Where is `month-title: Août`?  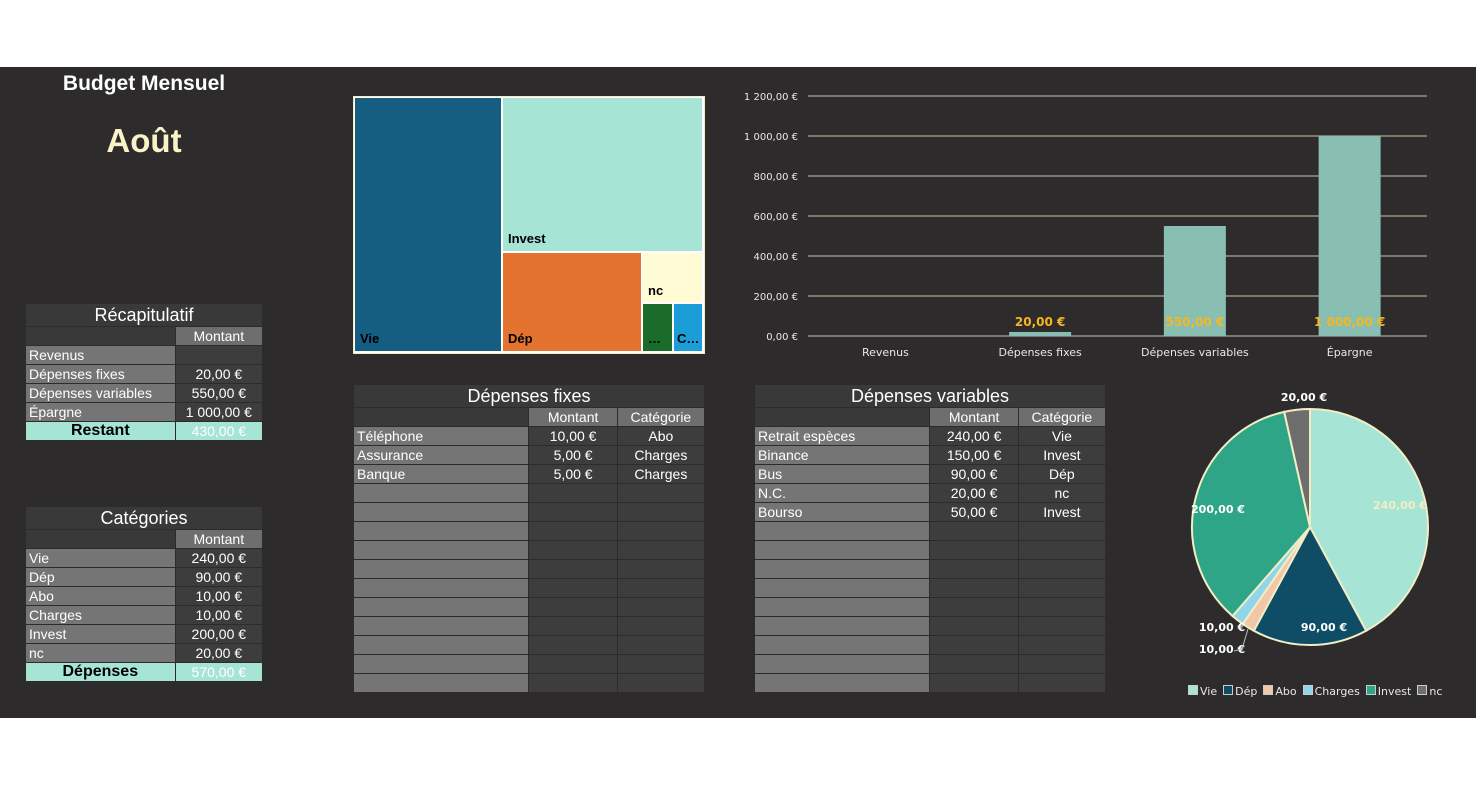 month-title: Août is located at coordinates (144, 140).